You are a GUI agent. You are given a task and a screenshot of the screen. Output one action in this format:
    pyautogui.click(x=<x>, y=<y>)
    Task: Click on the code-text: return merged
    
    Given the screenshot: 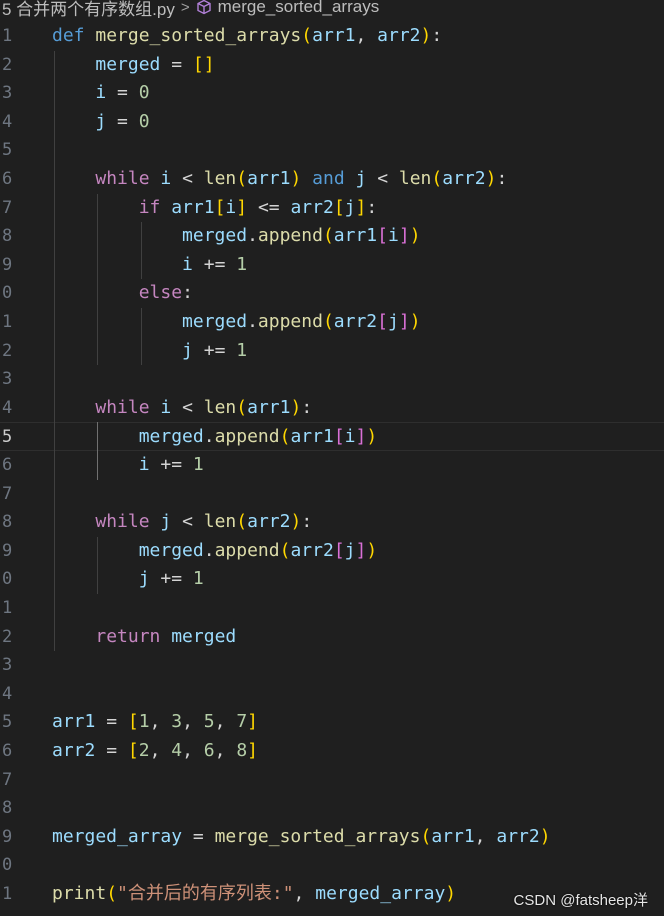 What is the action you would take?
    pyautogui.click(x=144, y=637)
    